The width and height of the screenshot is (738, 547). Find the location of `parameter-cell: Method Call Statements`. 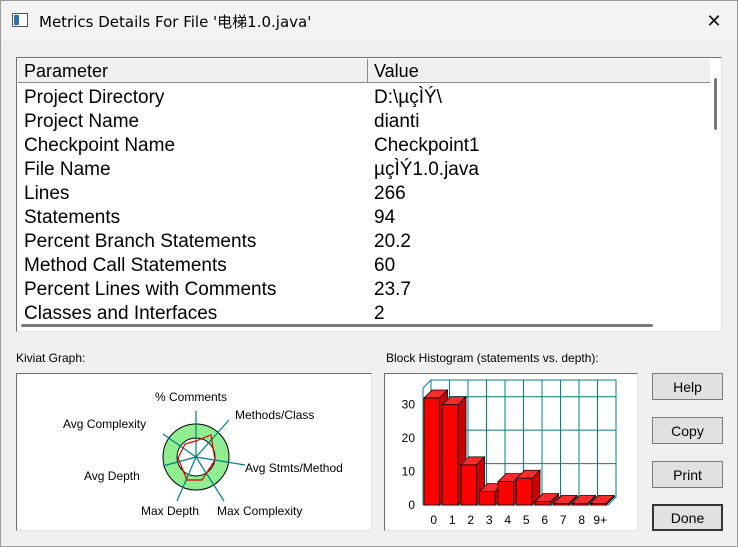

parameter-cell: Method Call Statements is located at coordinates (125, 265).